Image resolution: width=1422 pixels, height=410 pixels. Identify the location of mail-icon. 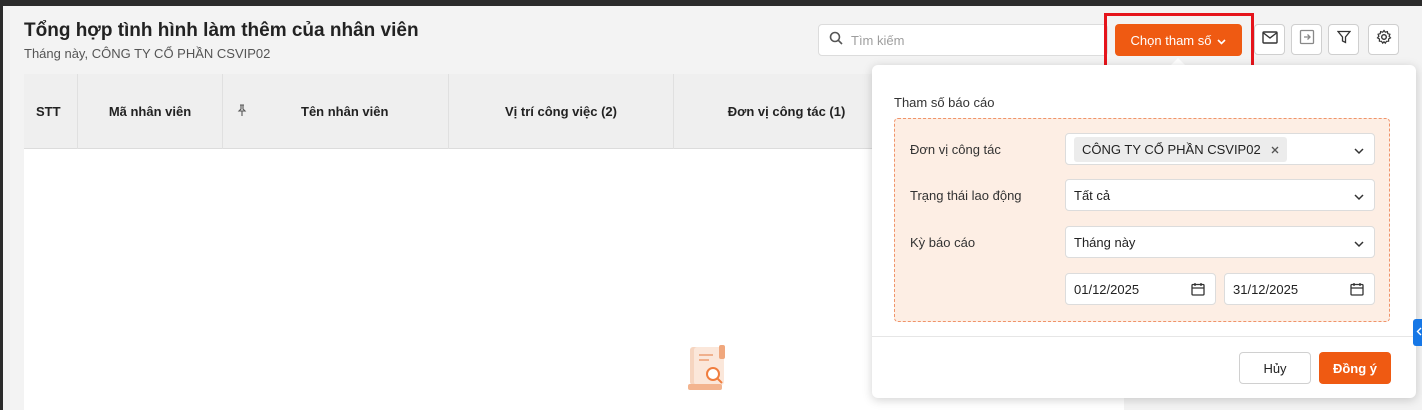
(1269, 39).